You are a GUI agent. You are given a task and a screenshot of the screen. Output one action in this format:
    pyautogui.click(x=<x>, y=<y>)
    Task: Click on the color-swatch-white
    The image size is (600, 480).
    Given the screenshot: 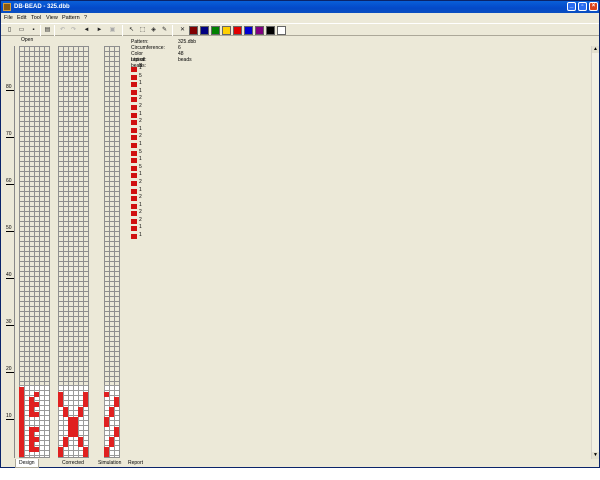 What is the action you would take?
    pyautogui.click(x=281, y=30)
    